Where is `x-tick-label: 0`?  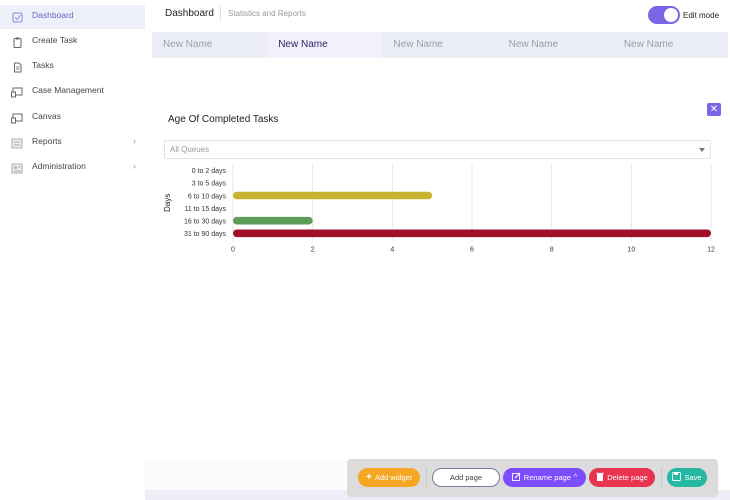 x-tick-label: 0 is located at coordinates (233, 250).